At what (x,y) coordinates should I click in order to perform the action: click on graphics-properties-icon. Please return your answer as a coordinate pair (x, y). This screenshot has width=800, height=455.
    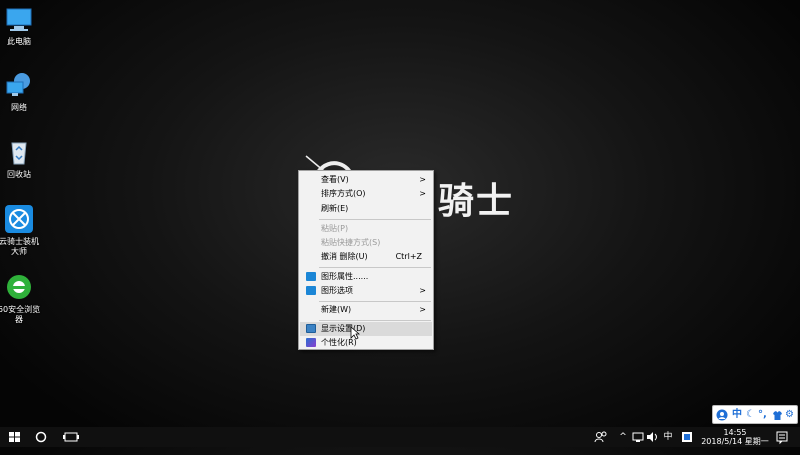
    Looking at the image, I should click on (311, 276).